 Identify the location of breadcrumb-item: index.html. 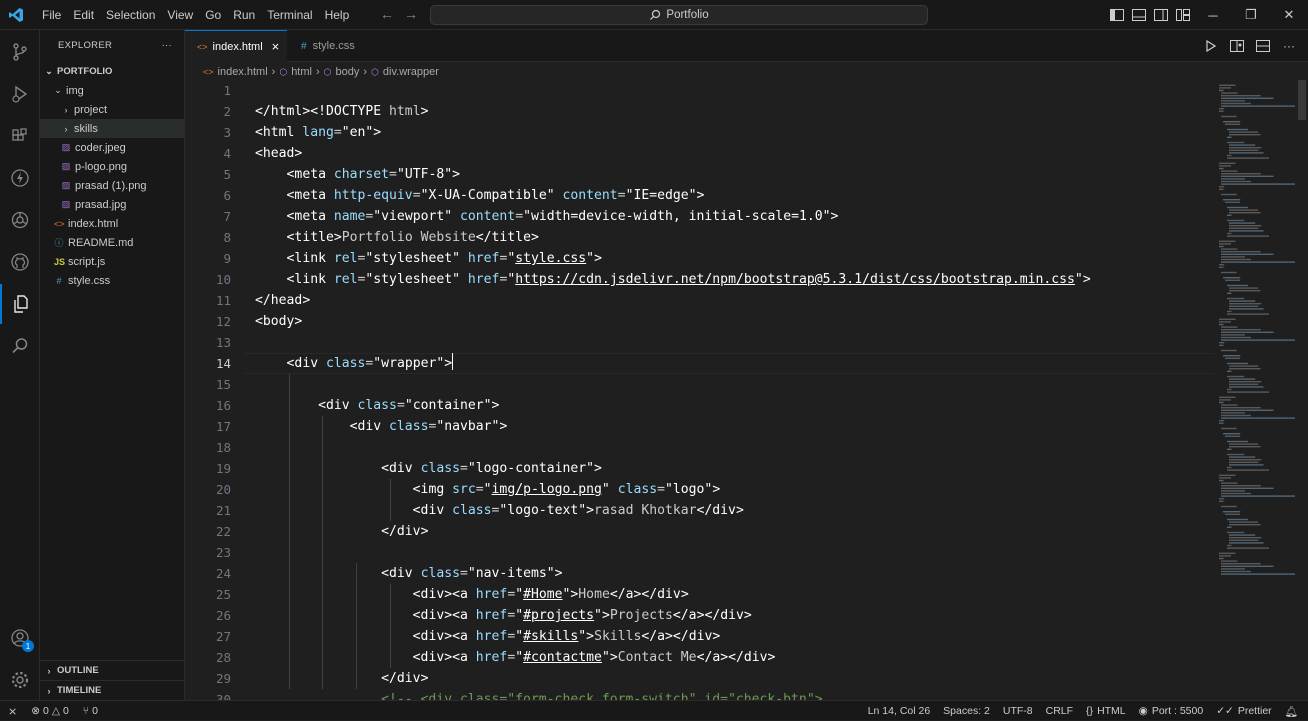
(243, 72).